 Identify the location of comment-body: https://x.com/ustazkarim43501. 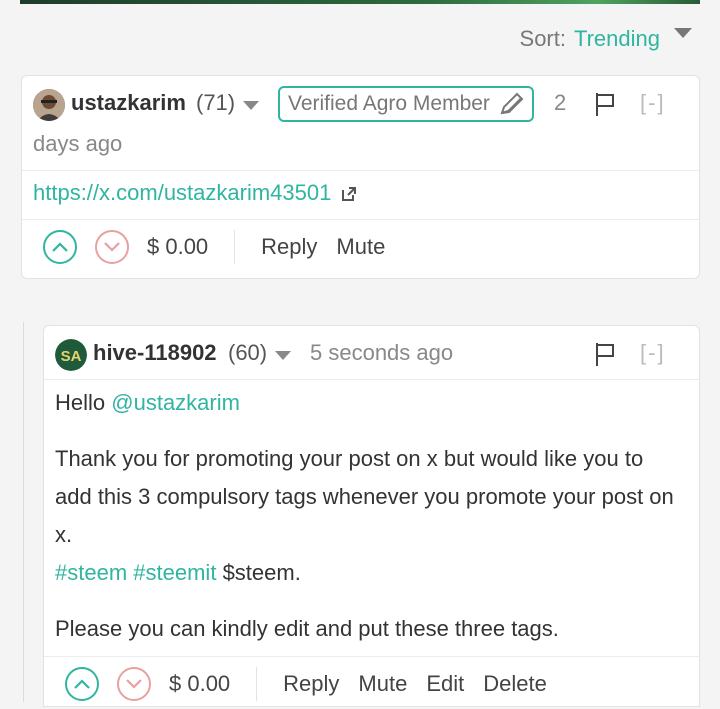
(356, 193).